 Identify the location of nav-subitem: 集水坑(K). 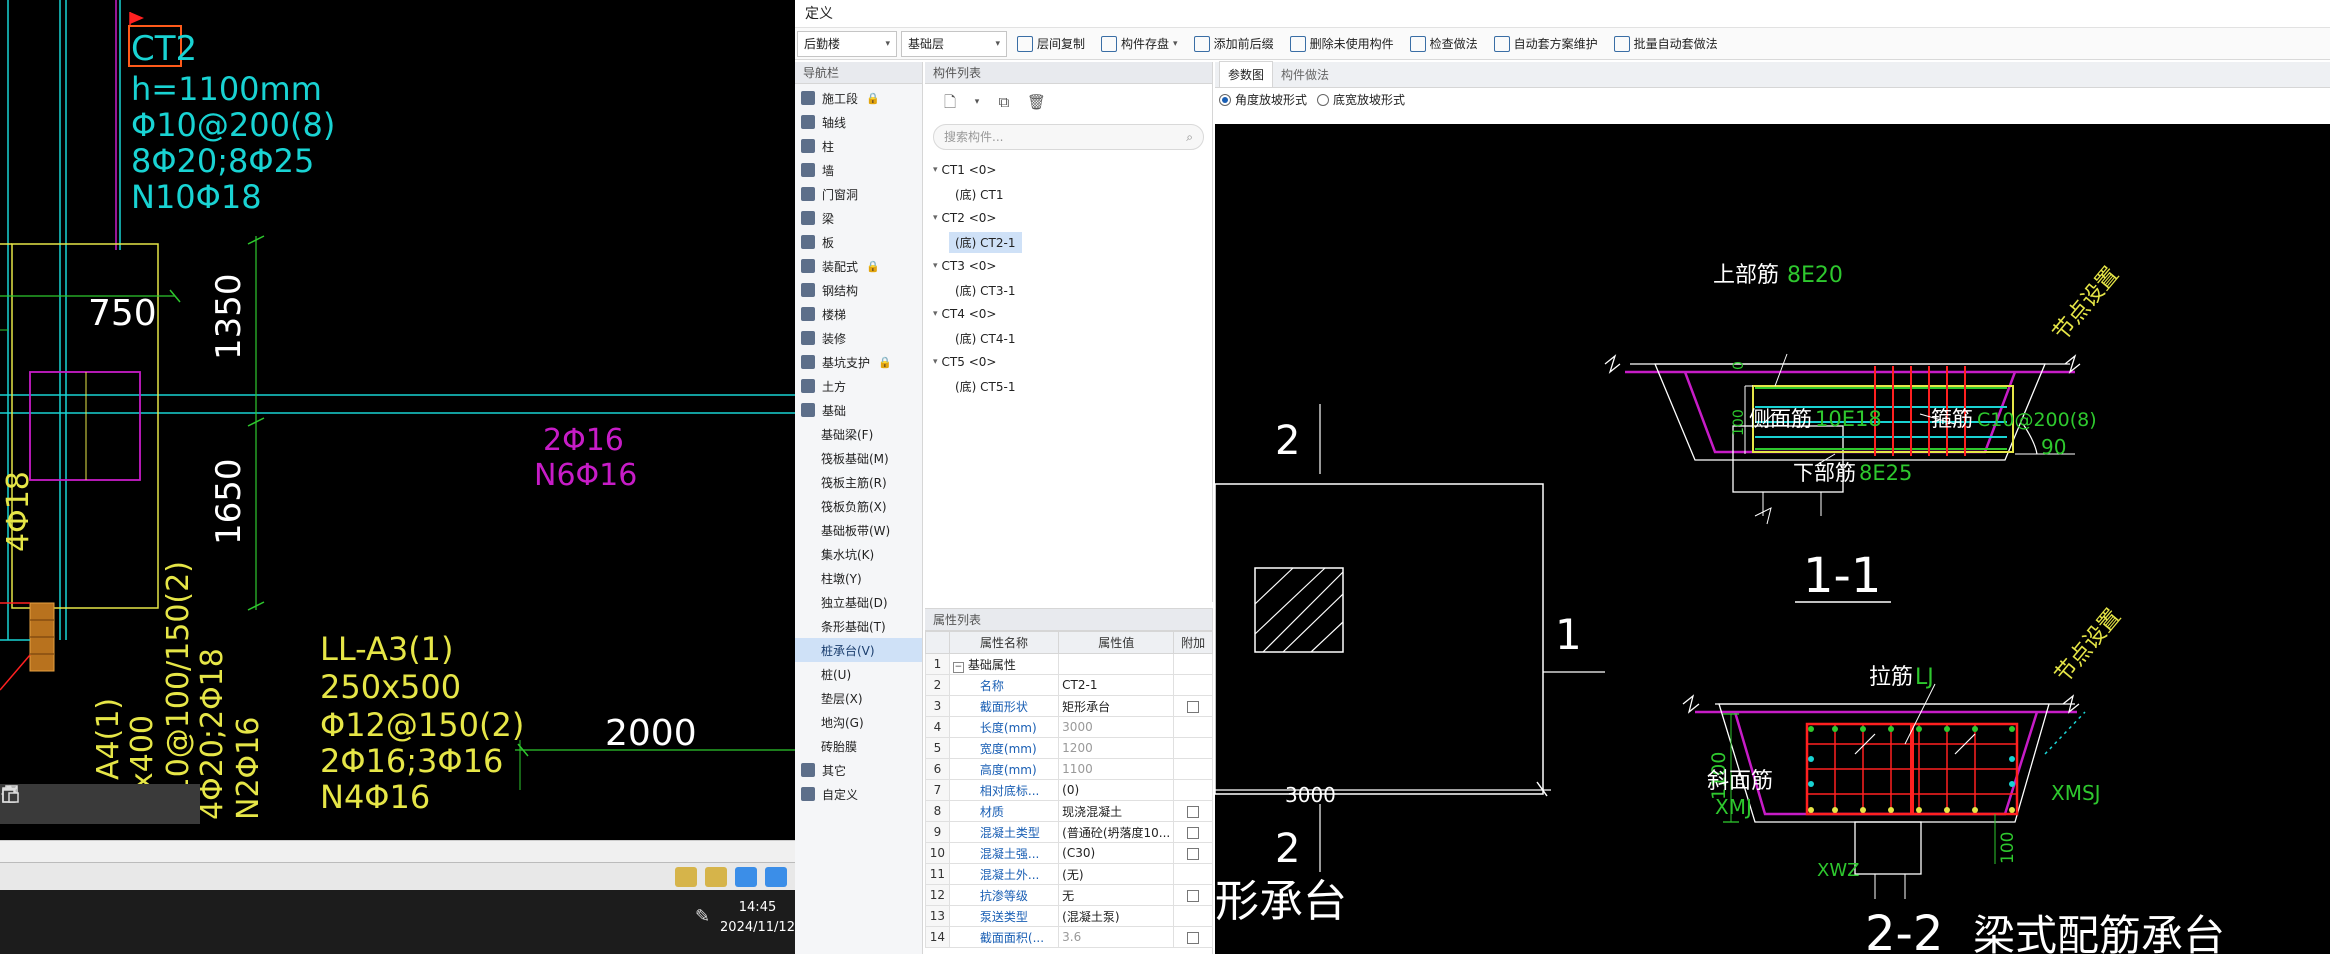
(858, 554).